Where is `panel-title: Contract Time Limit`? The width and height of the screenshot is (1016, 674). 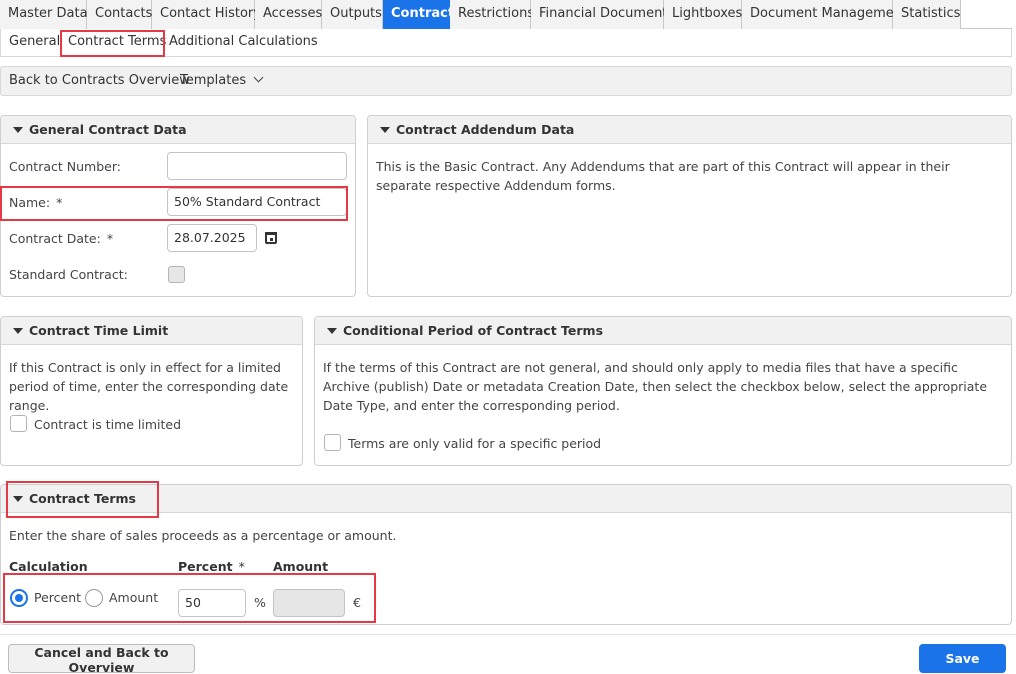
panel-title: Contract Time Limit is located at coordinates (99, 330).